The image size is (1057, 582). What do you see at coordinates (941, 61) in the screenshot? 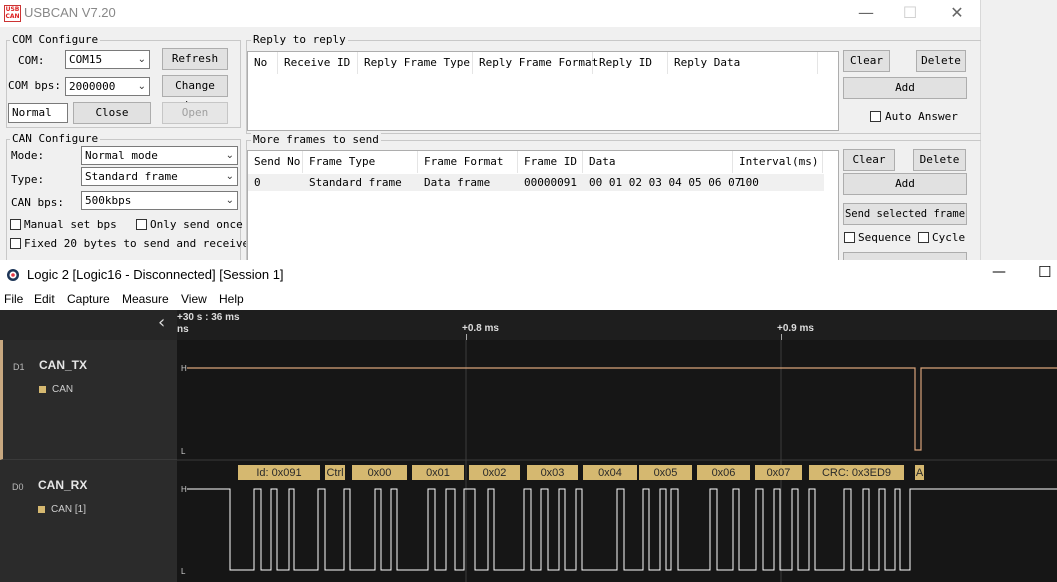
I see `reply-delete-button: Delete` at bounding box center [941, 61].